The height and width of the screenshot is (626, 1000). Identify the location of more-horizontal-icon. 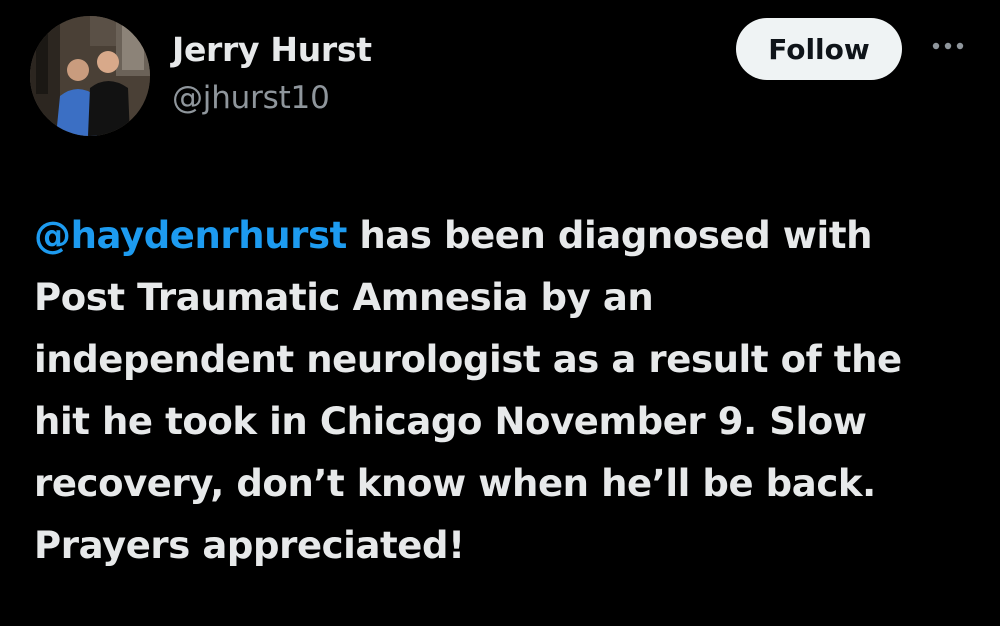
(948, 46).